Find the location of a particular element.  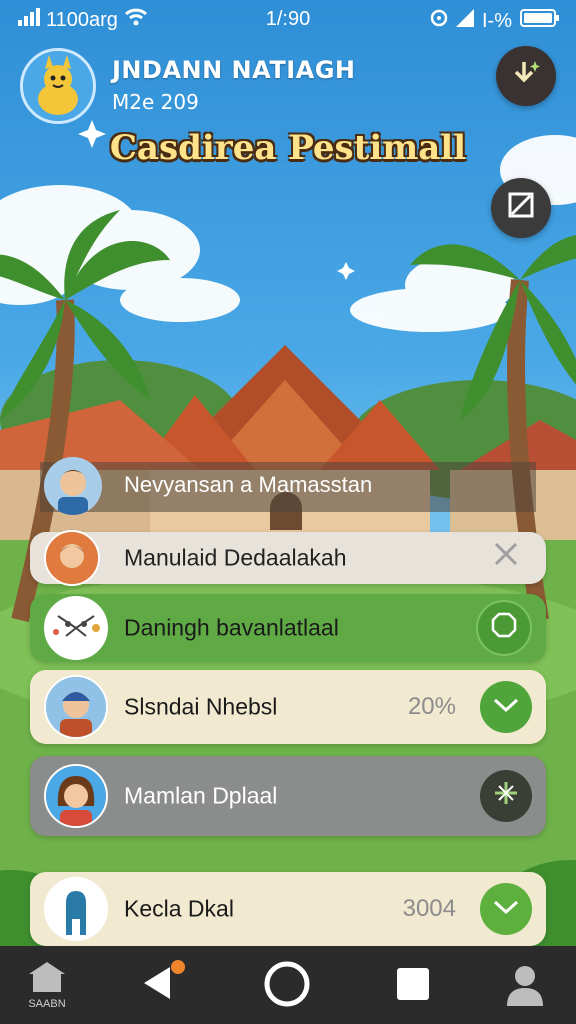

subtitle-avatar is located at coordinates (73, 486).